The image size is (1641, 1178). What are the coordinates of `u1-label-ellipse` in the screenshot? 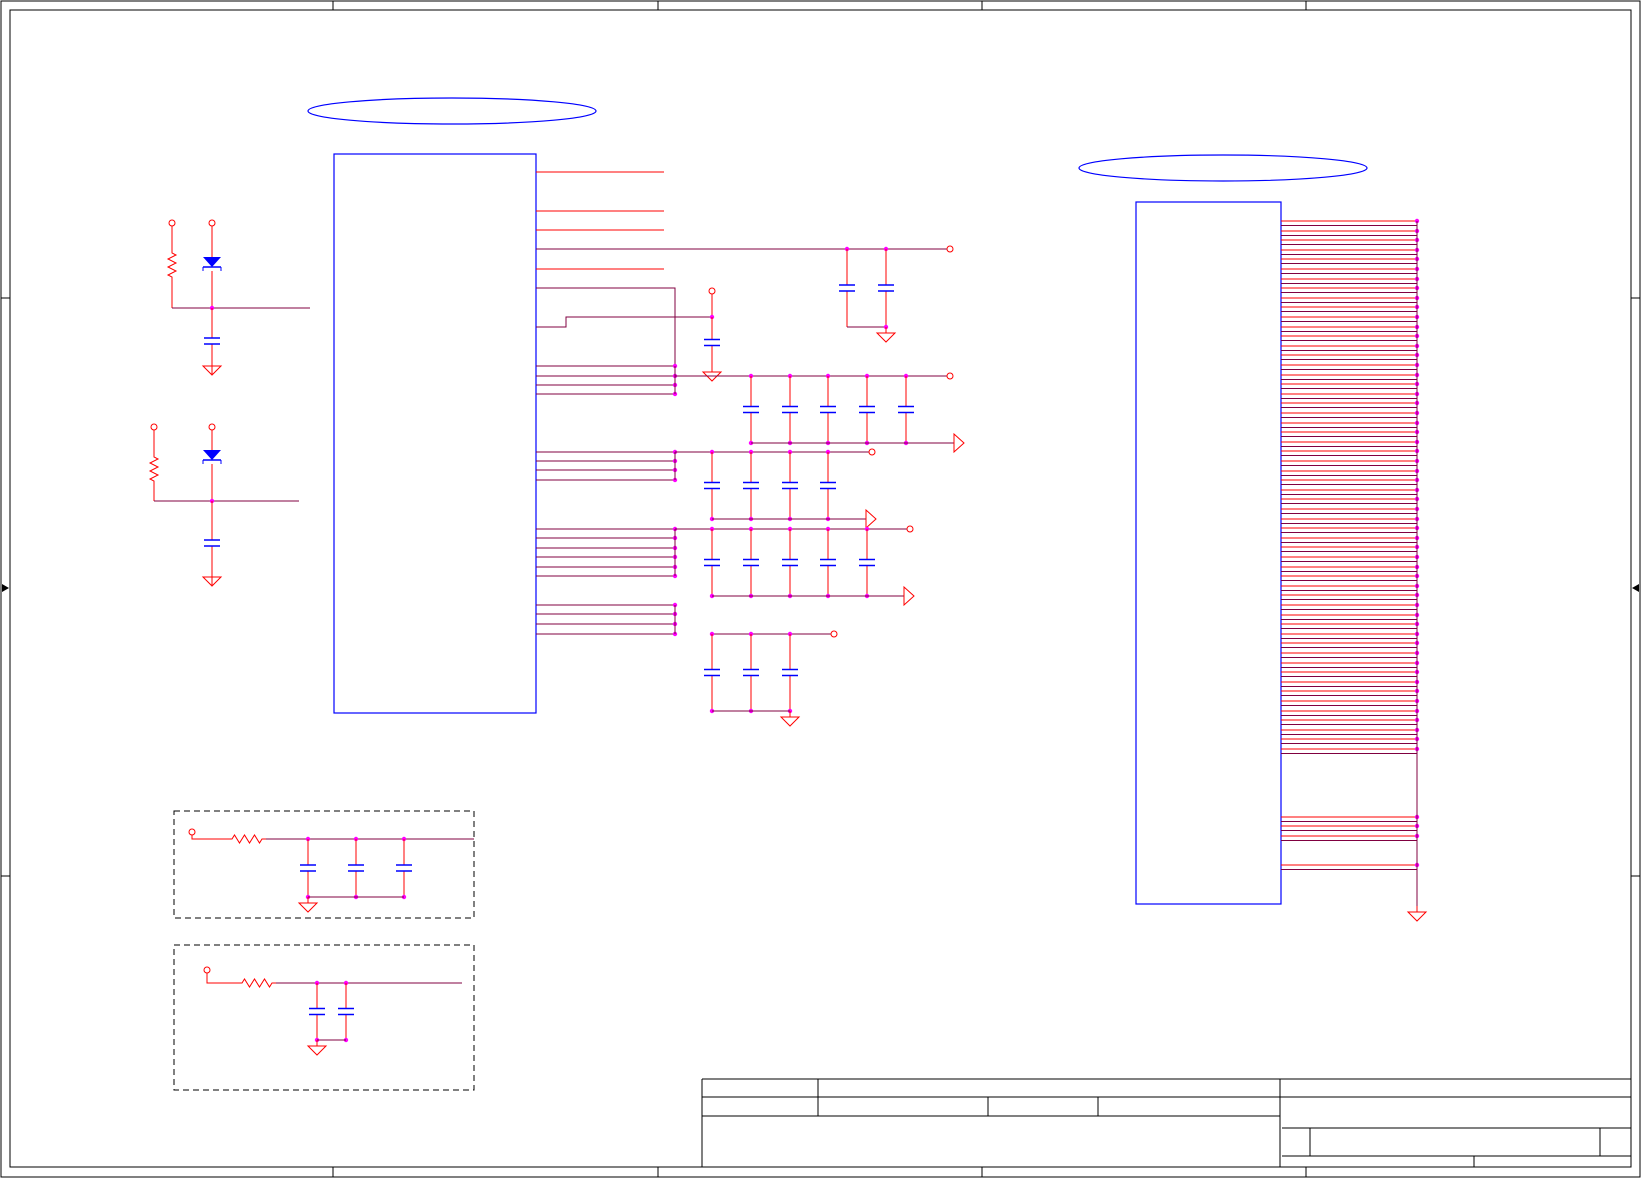 It's located at (452, 111).